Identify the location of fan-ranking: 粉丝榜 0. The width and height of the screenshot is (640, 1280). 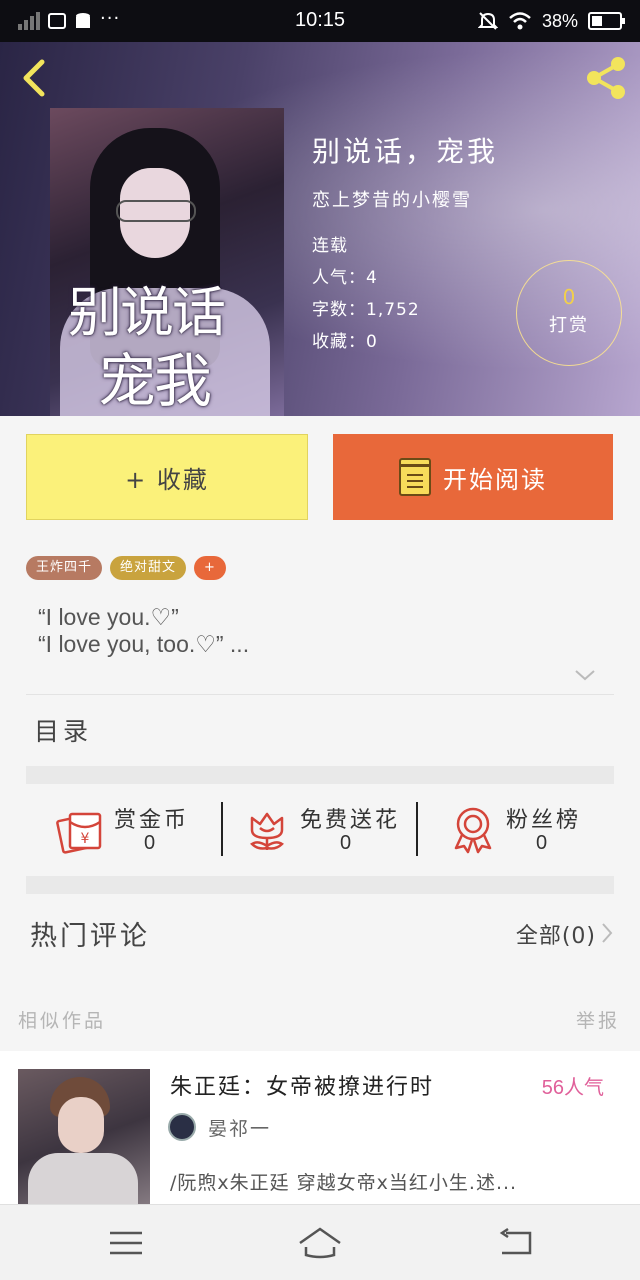
(523, 831).